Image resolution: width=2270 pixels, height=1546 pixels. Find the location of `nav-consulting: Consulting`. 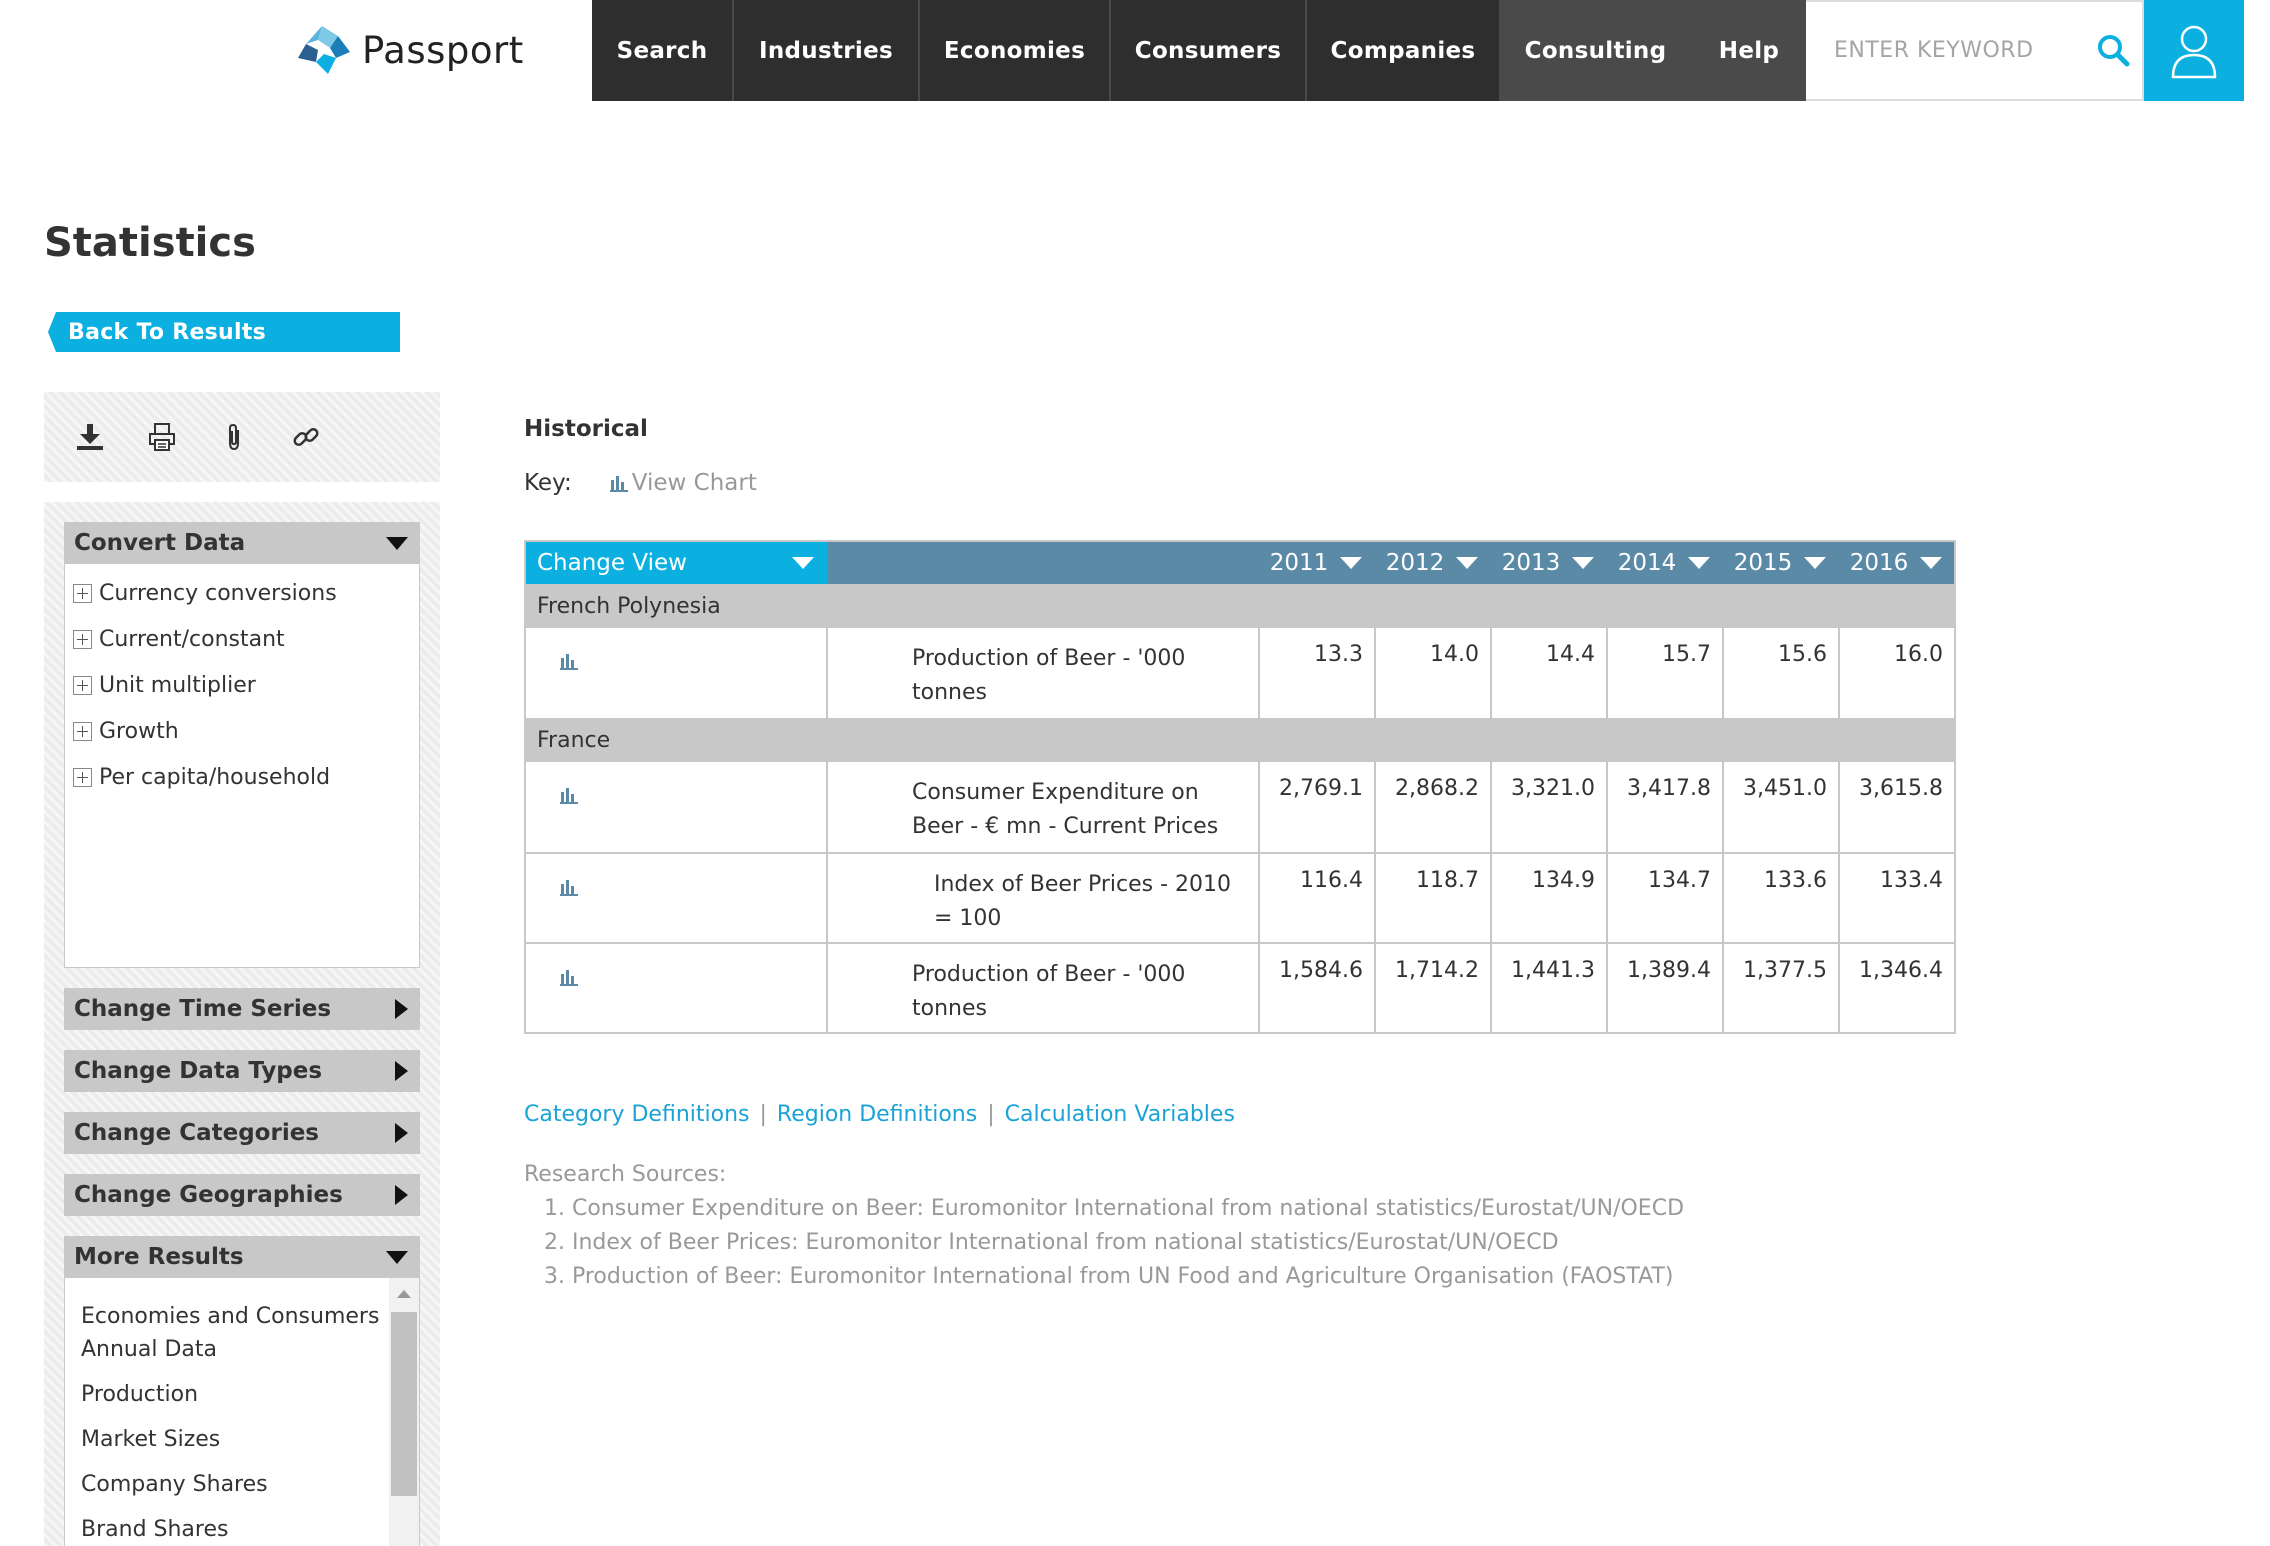

nav-consulting: Consulting is located at coordinates (1596, 50).